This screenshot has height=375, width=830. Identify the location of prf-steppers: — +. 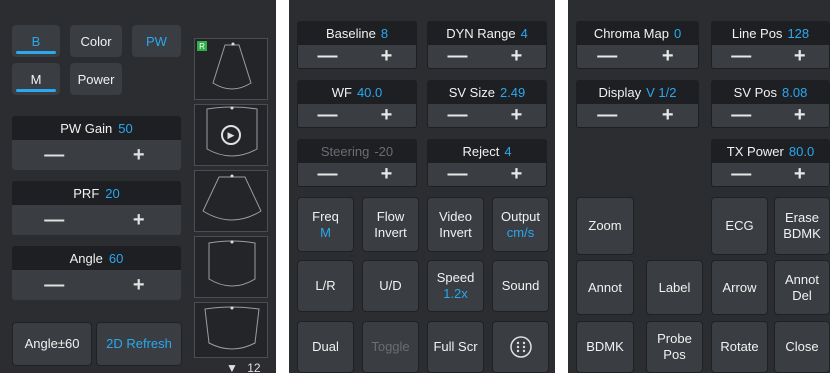
(96, 220).